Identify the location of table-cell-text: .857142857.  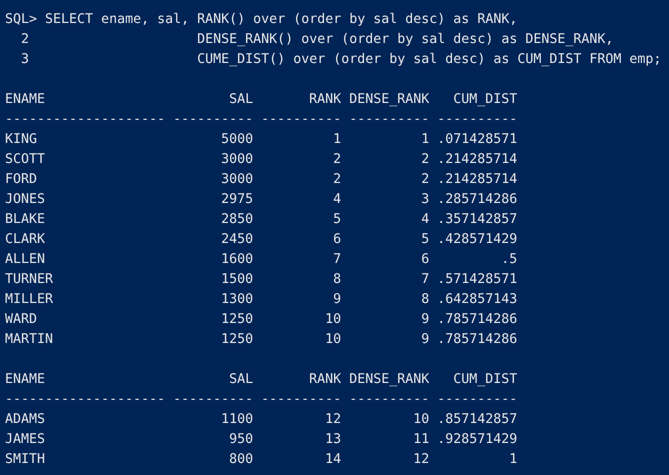
(477, 420).